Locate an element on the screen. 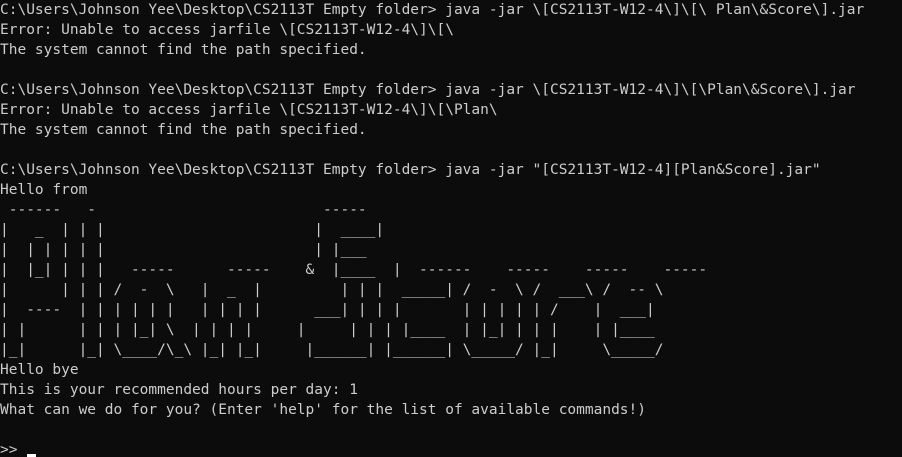 Image resolution: width=902 pixels, height=457 pixels. ascii-logo-line: | _ | | | | ____| is located at coordinates (192, 230).